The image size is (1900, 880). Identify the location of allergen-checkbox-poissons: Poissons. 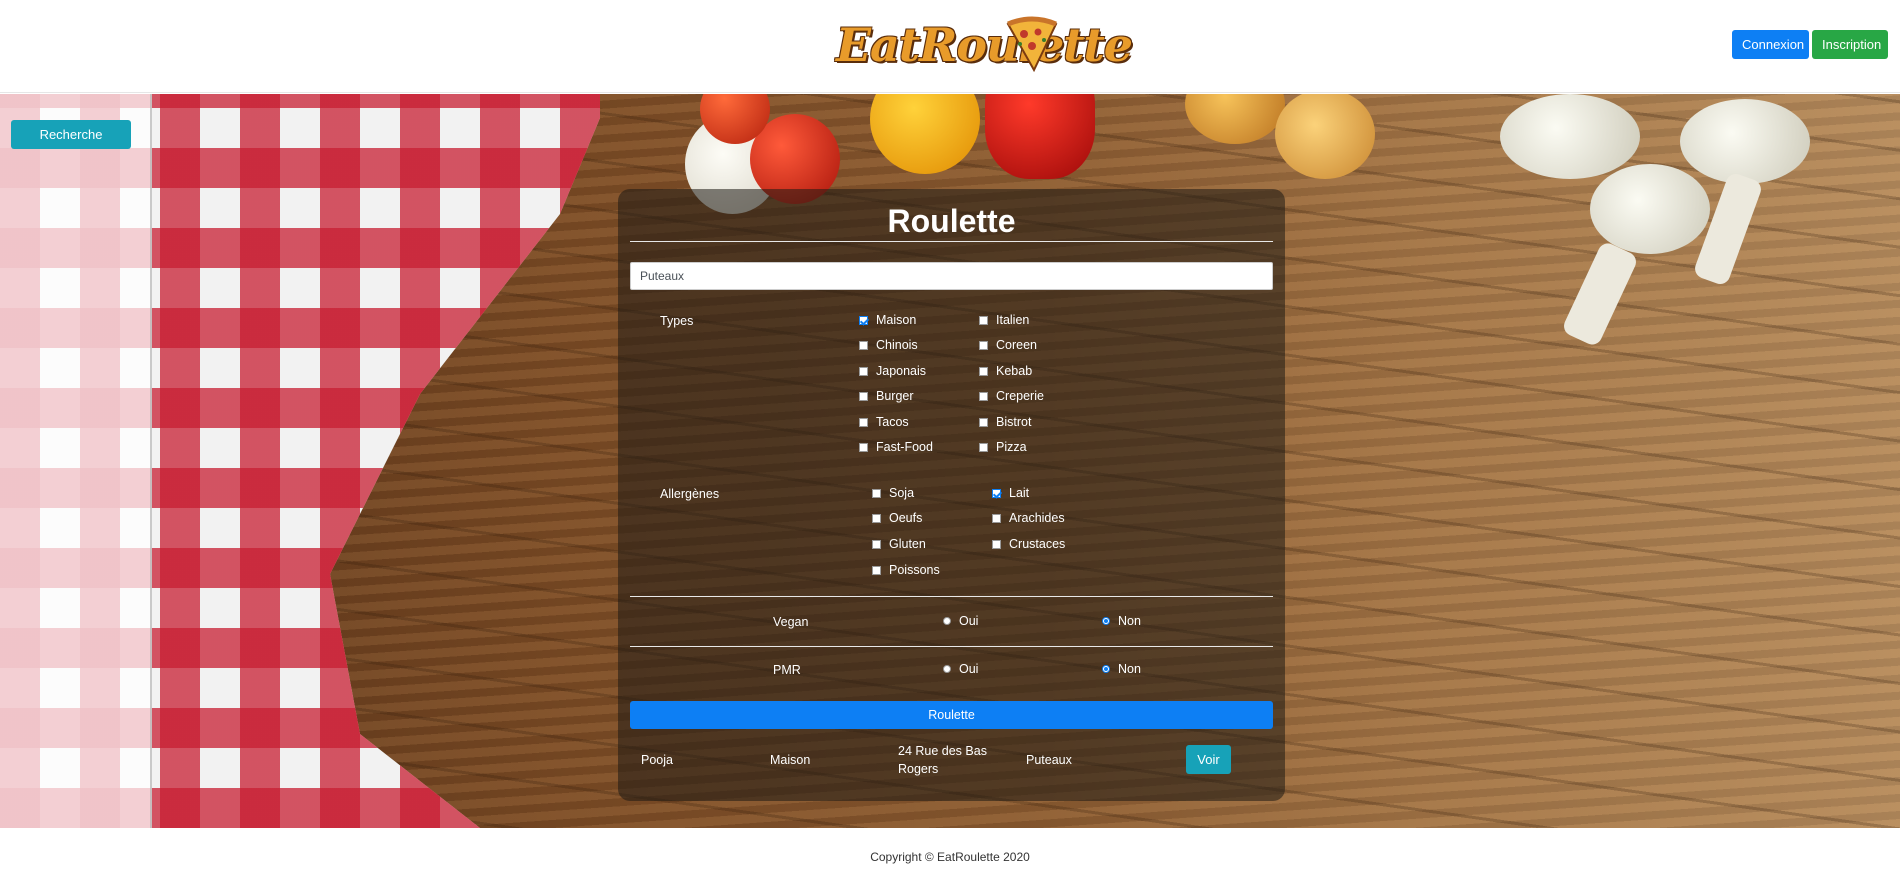
(906, 570).